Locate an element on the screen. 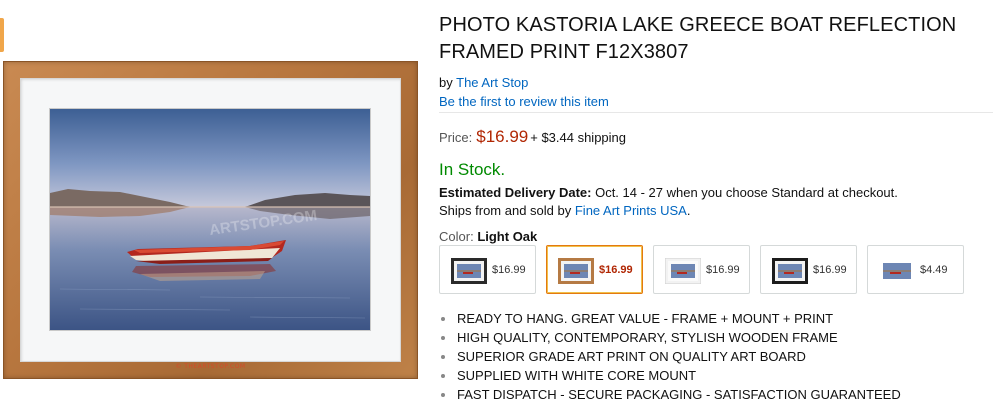 This screenshot has height=412, width=993. swatch-option-1: $16.99 is located at coordinates (487, 269).